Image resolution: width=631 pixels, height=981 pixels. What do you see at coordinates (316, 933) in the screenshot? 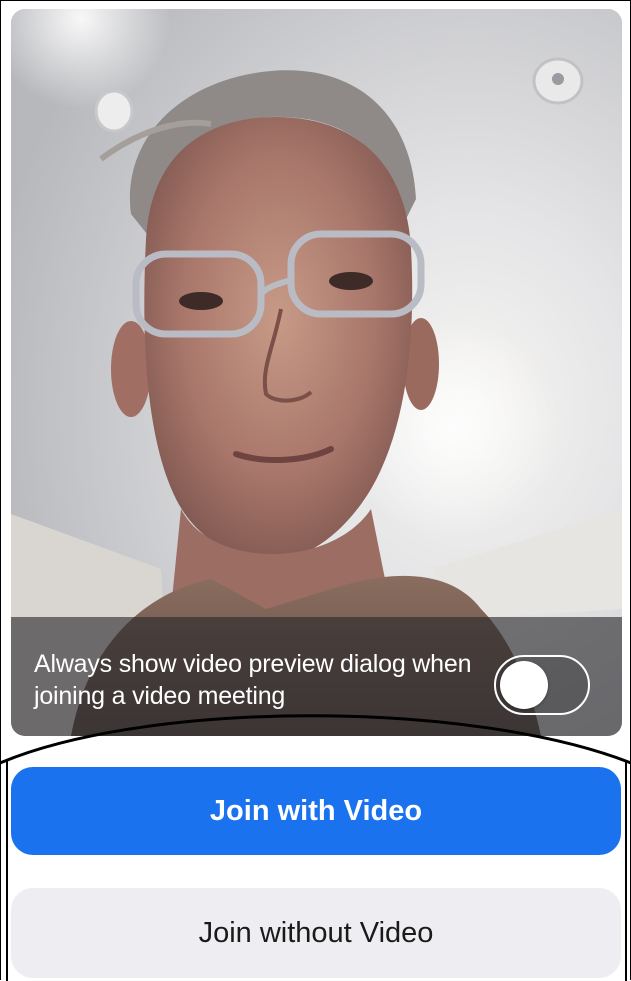
I see `join-without-video-button: Join without Video` at bounding box center [316, 933].